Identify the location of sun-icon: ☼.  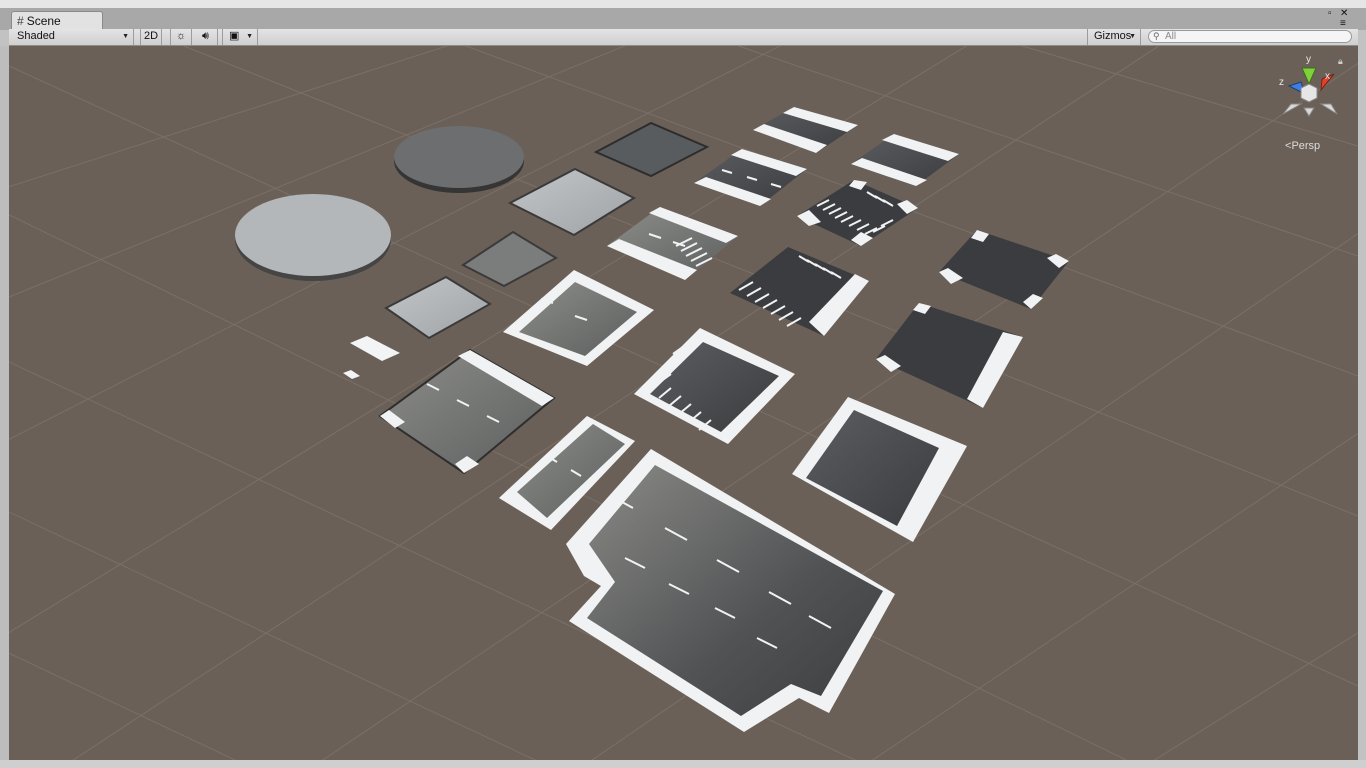
(181, 36).